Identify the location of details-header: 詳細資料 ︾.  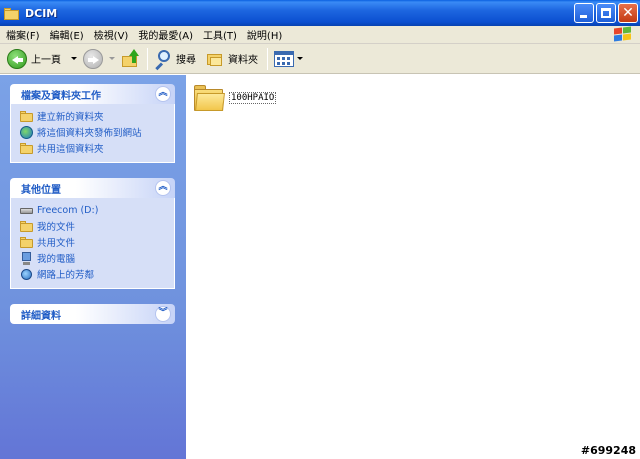
(92, 314).